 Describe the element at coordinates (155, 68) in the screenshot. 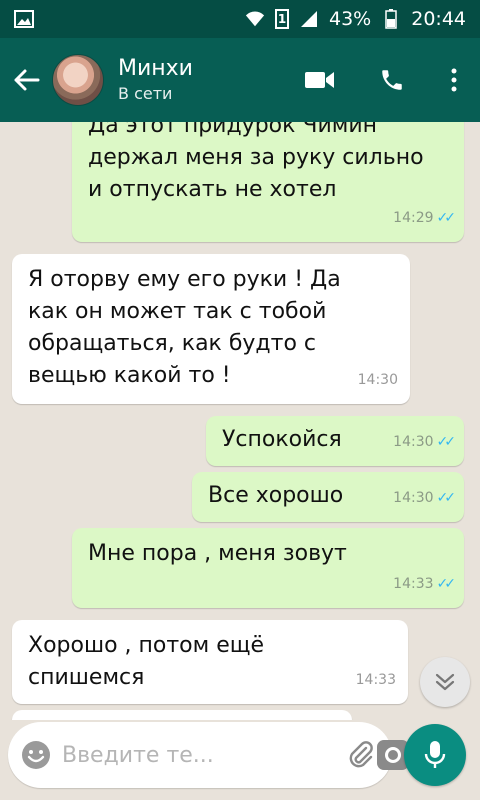

I see `contact-name: Минхи` at that location.